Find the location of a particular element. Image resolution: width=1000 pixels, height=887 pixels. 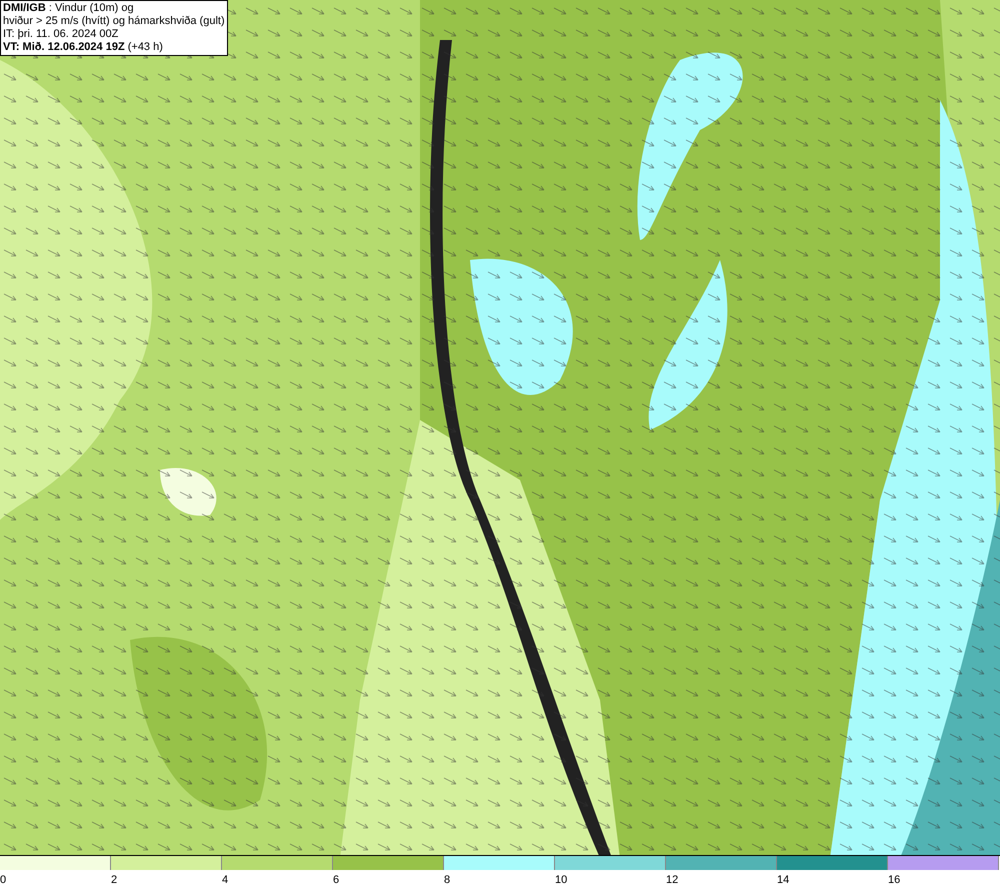

legend-label: 8 is located at coordinates (447, 880).